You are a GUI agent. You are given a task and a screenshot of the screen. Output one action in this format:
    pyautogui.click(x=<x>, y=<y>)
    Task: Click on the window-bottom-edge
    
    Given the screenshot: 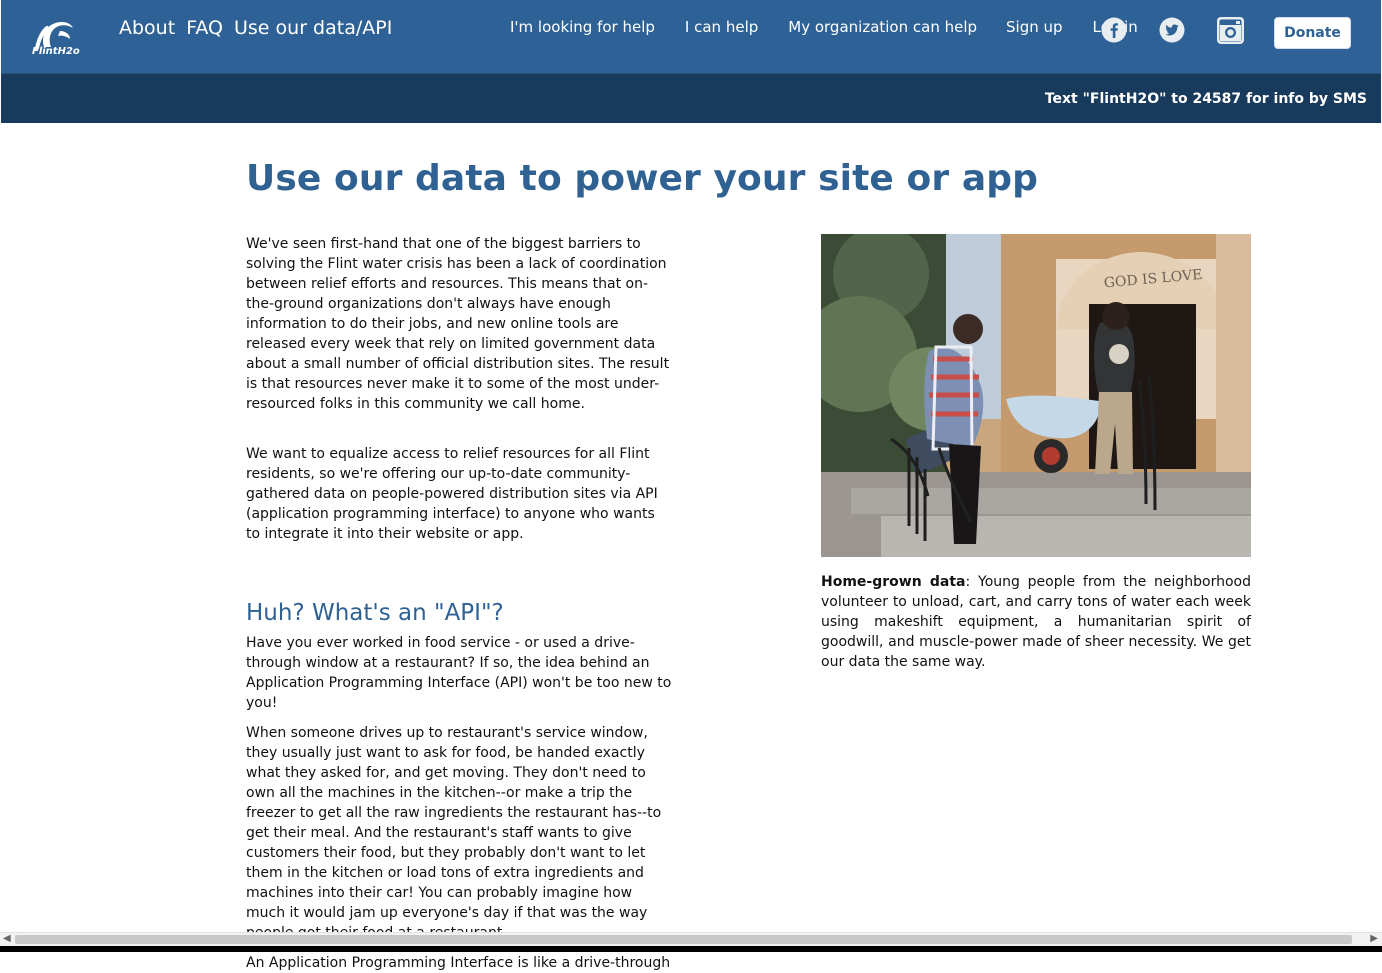 What is the action you would take?
    pyautogui.click(x=691, y=949)
    